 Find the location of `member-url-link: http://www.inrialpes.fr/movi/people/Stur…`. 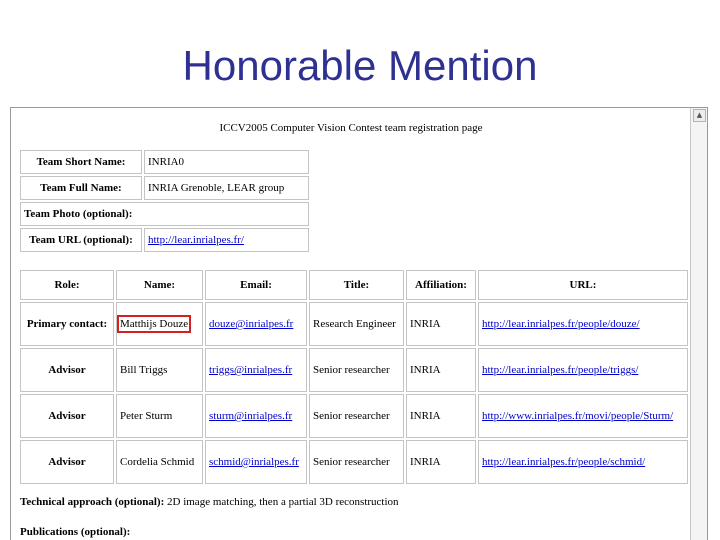

member-url-link: http://www.inrialpes.fr/movi/people/Stur… is located at coordinates (577, 416).